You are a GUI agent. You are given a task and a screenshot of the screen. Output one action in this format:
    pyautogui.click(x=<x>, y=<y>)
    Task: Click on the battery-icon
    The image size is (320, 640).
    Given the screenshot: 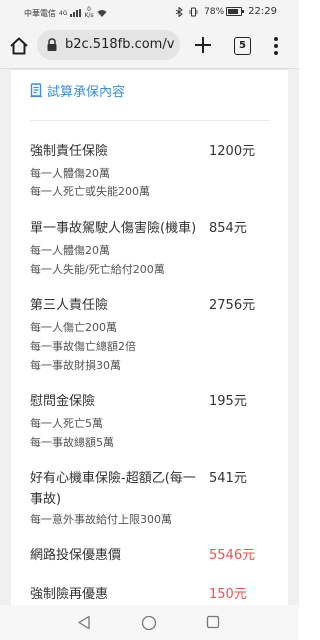 What is the action you would take?
    pyautogui.click(x=235, y=11)
    